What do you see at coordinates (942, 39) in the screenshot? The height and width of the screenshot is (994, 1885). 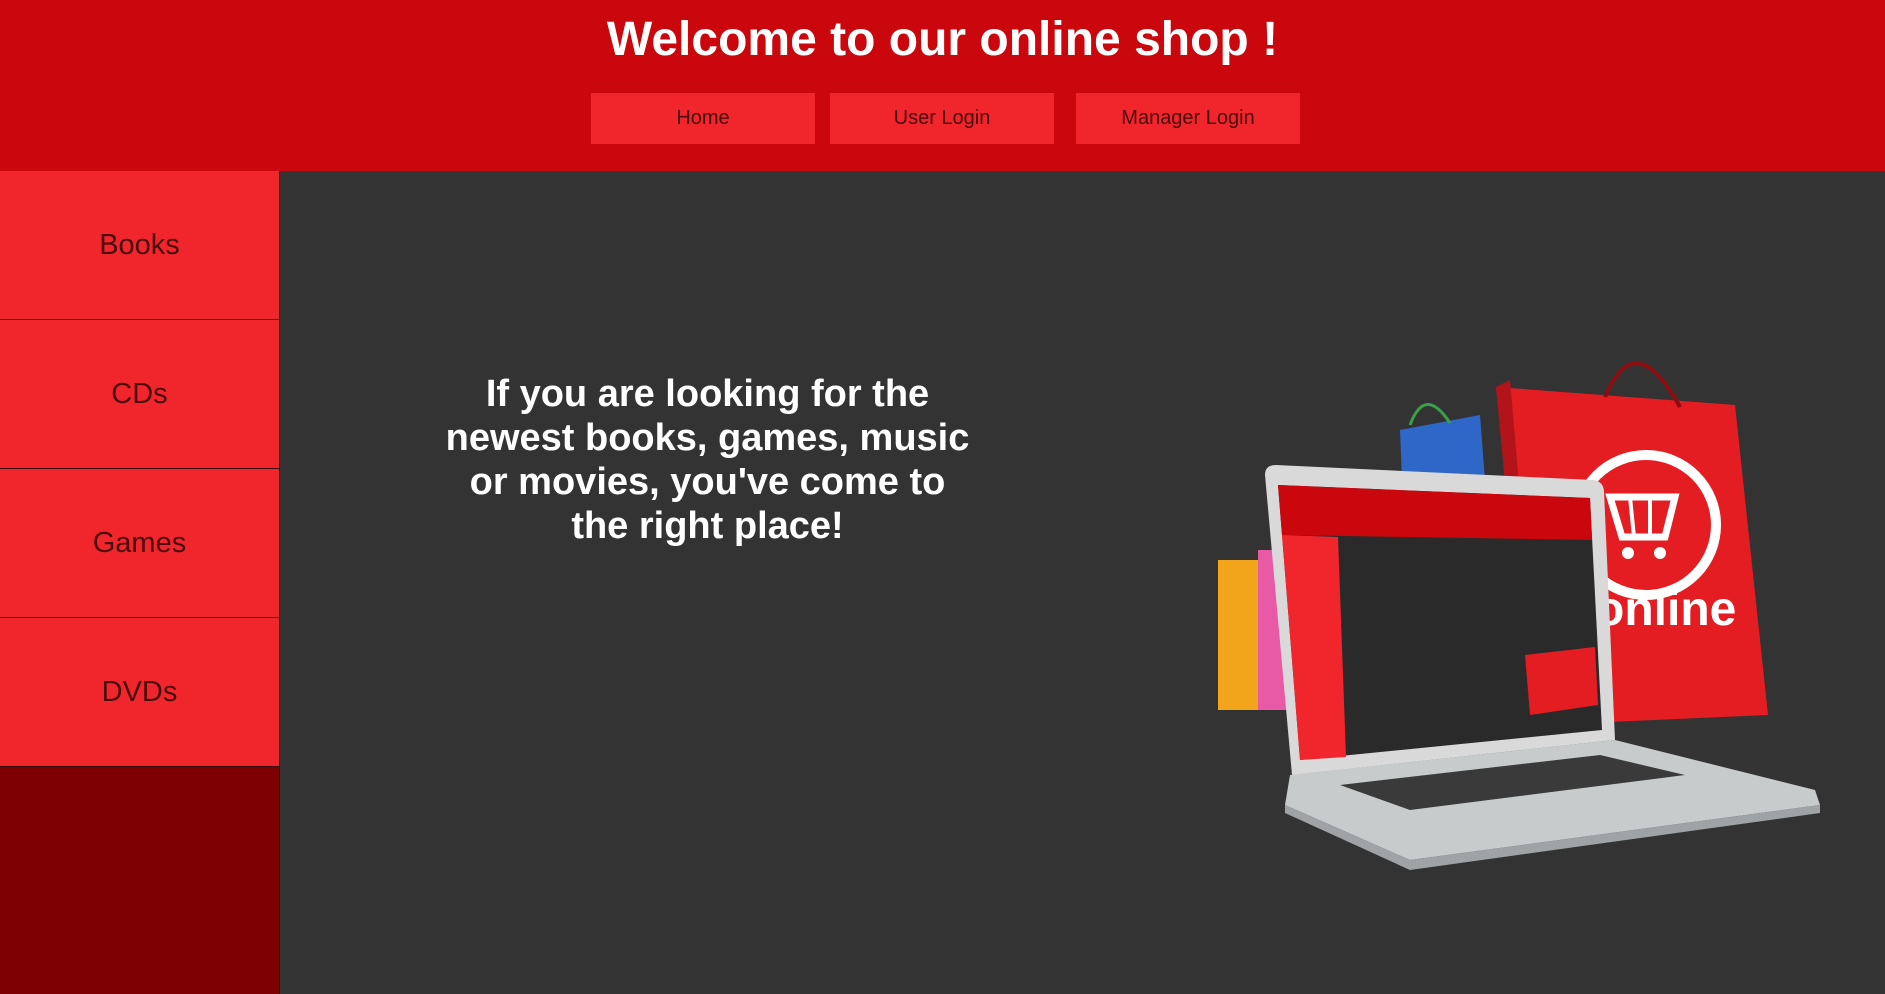 I see `page-title: Welcome to our online shop !` at bounding box center [942, 39].